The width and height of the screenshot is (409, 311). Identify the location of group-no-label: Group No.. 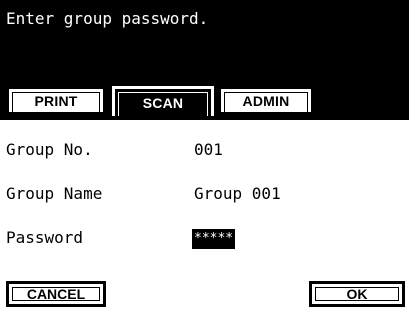
(49, 149).